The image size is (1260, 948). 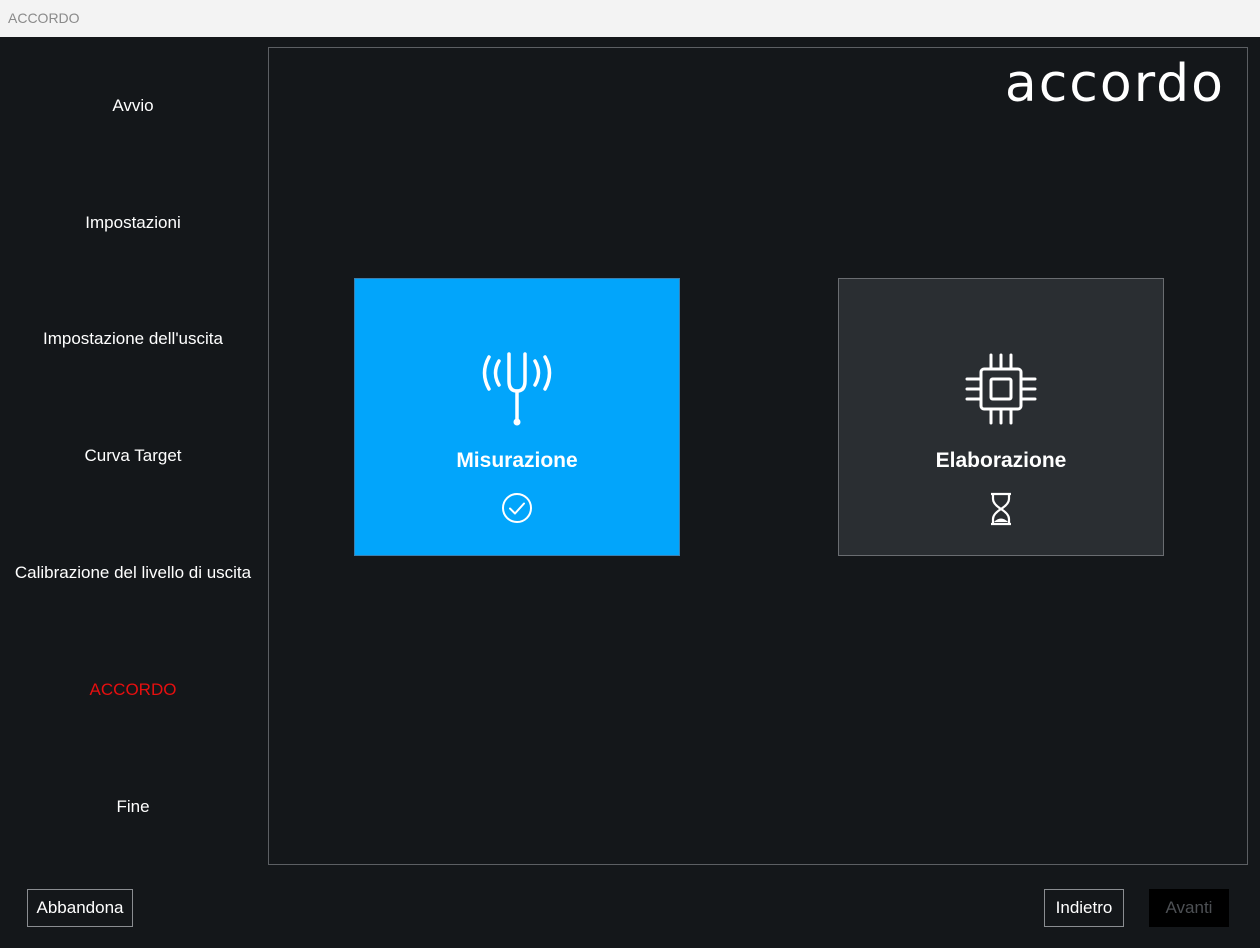 I want to click on tile-label: Misurazione, so click(x=517, y=460).